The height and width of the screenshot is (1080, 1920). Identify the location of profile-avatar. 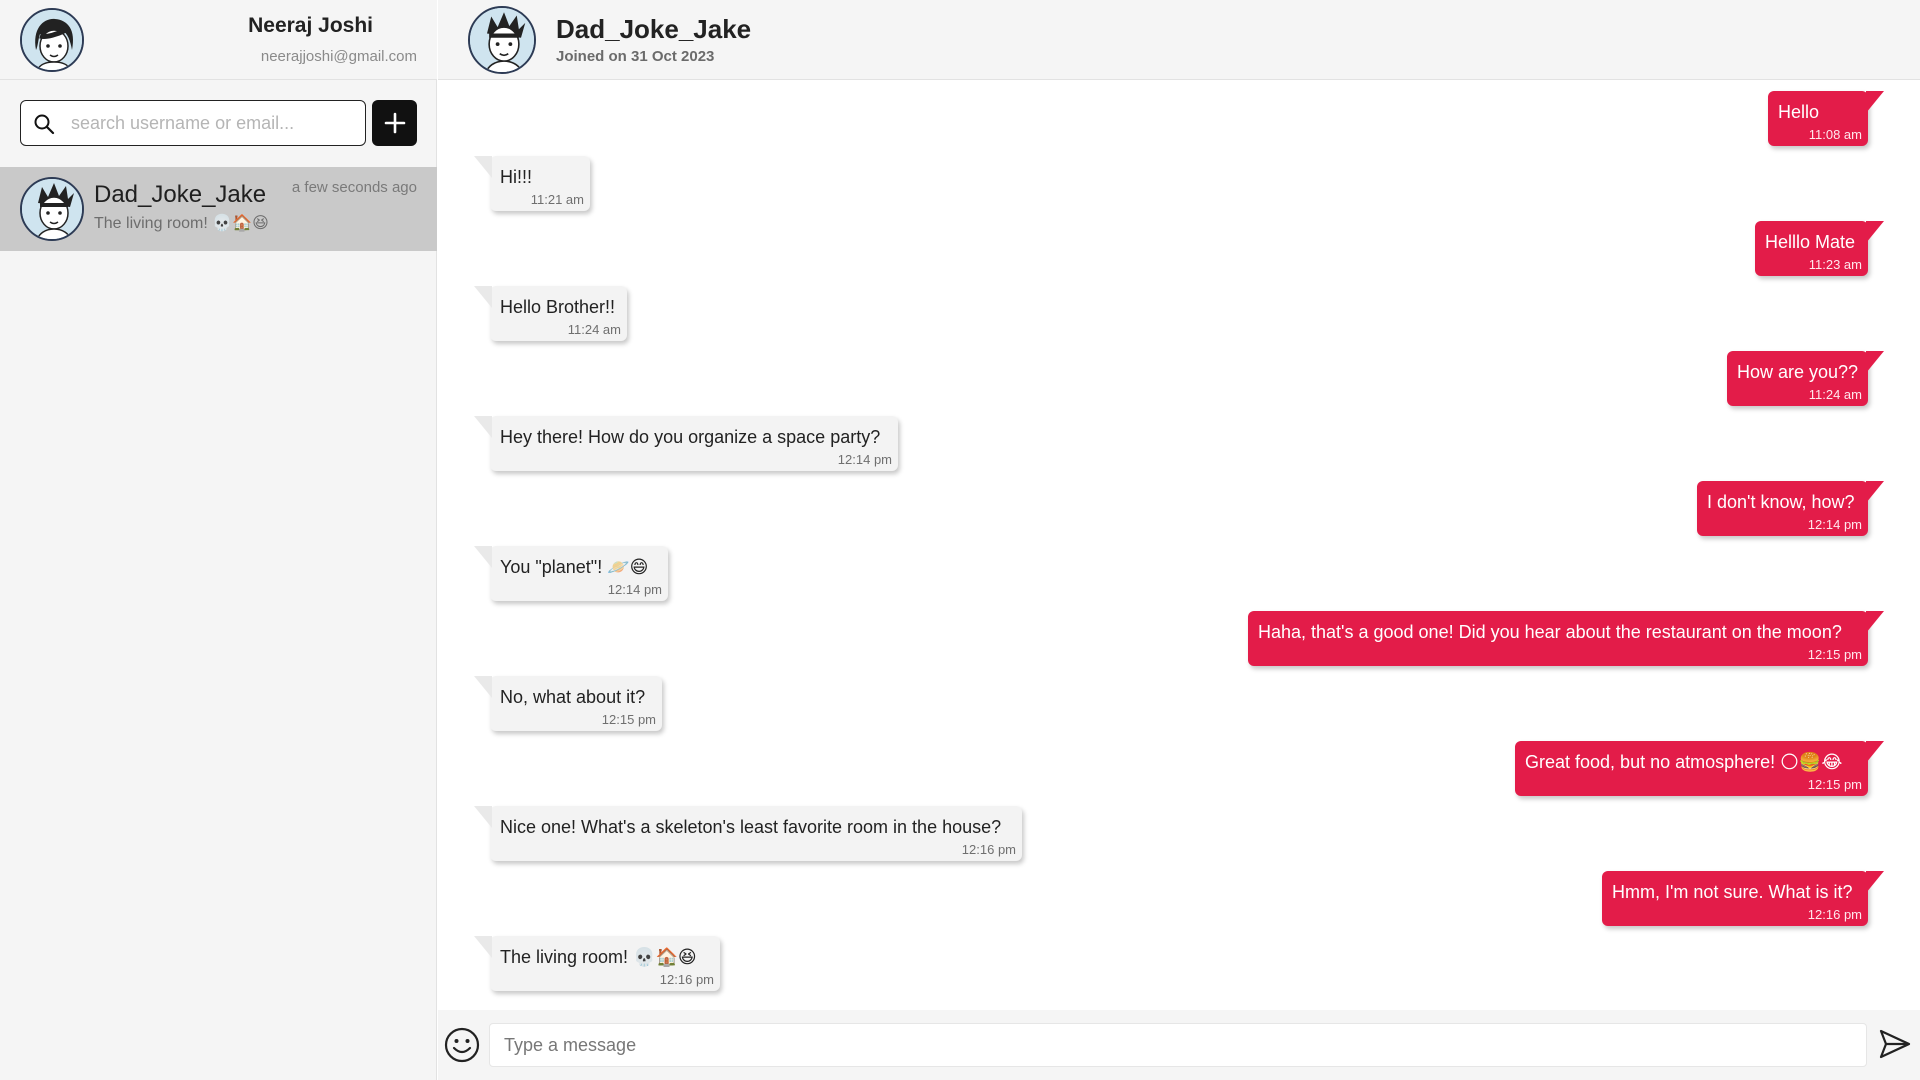
(52, 40).